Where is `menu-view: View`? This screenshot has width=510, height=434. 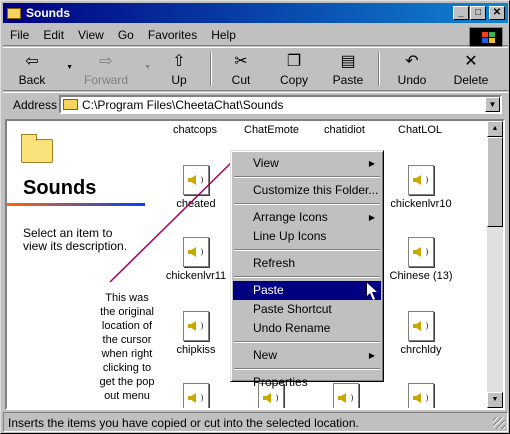
menu-view: View is located at coordinates (91, 35).